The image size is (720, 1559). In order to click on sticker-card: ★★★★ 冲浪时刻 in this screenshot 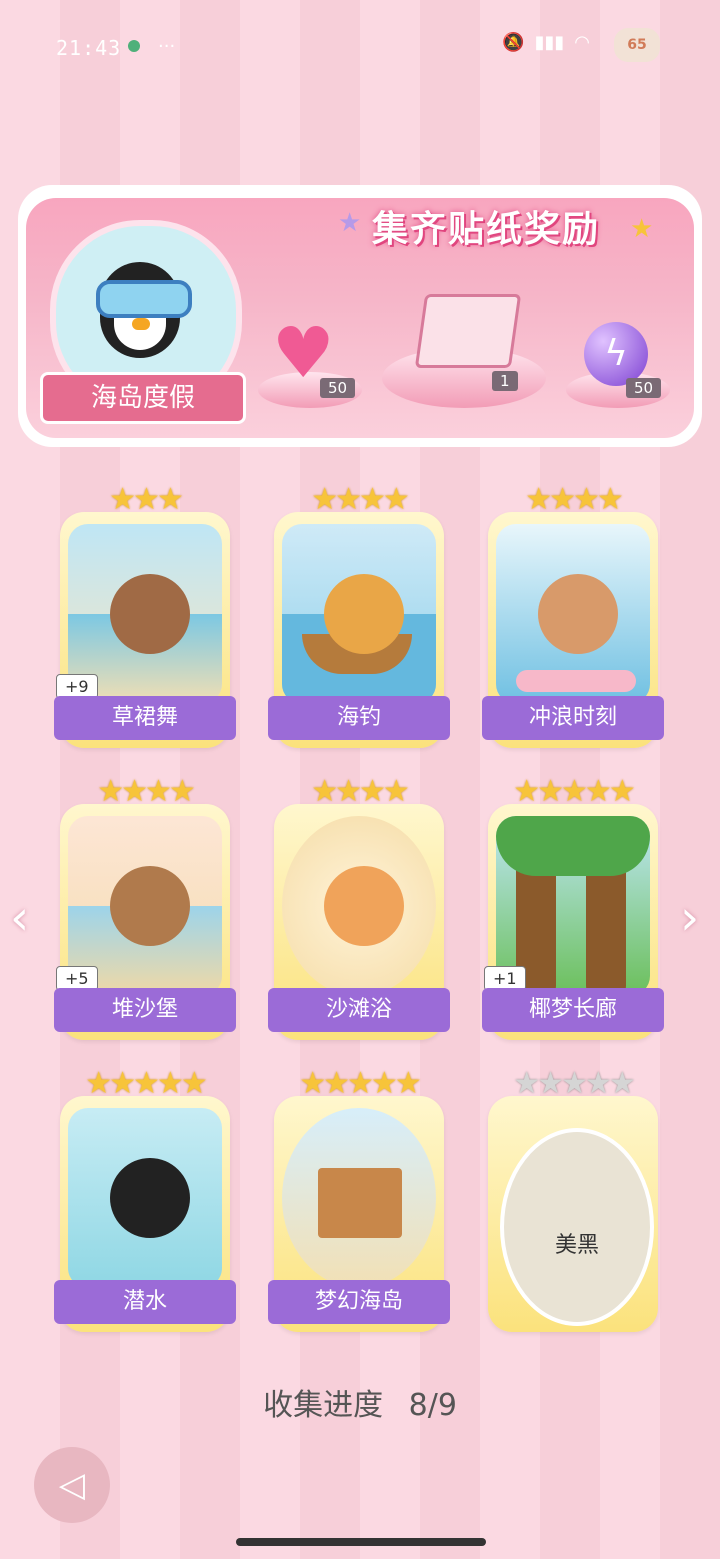, I will do `click(573, 615)`.